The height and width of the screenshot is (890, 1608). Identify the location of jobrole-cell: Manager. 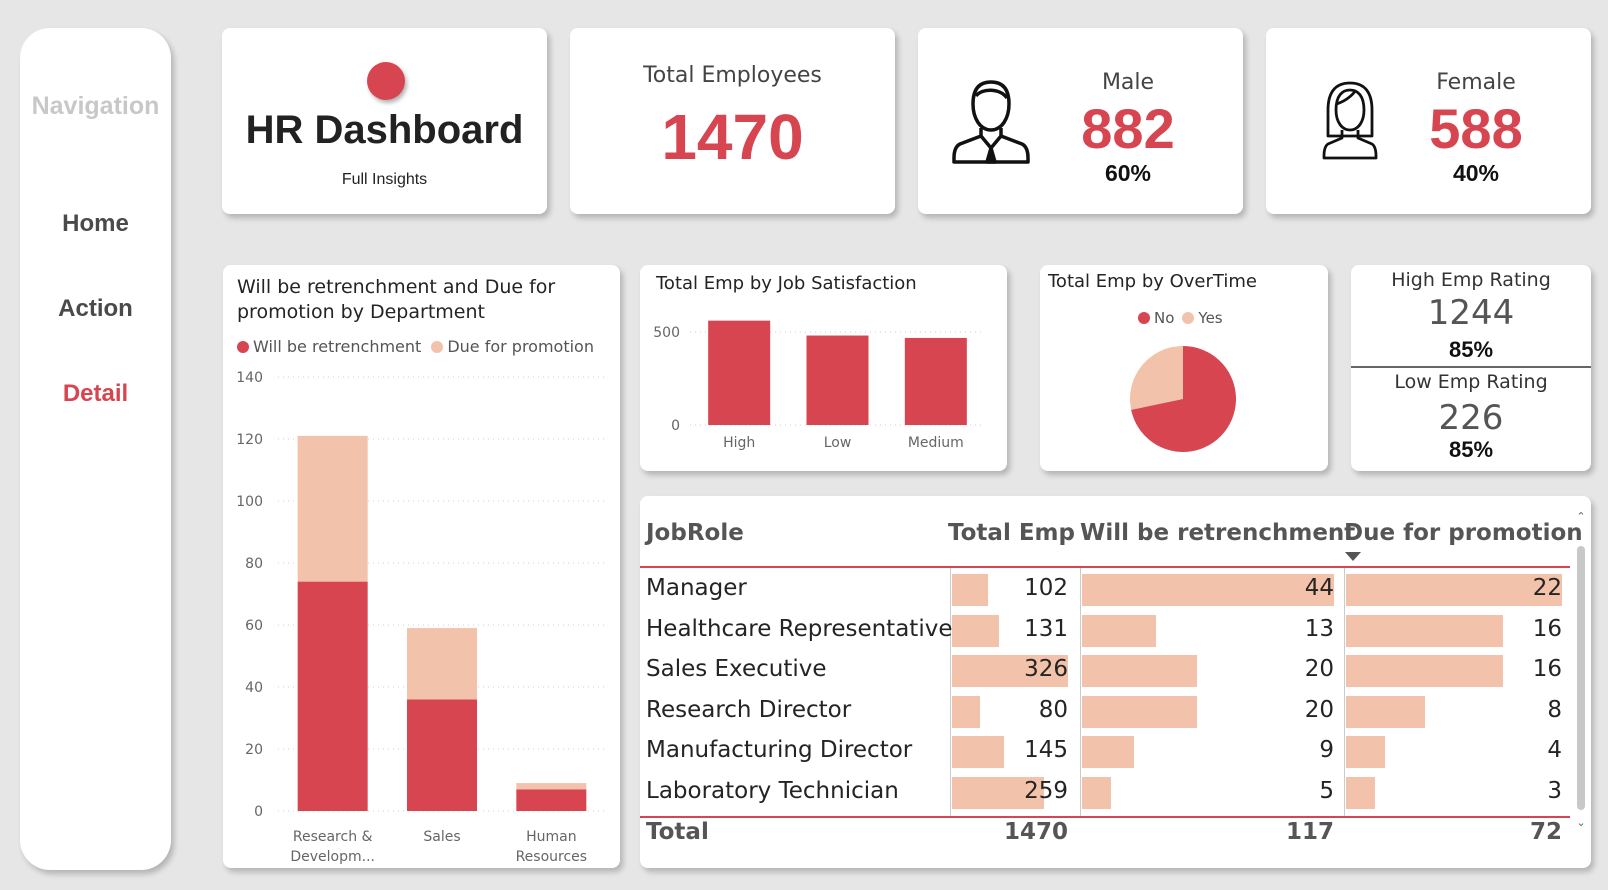
(696, 588).